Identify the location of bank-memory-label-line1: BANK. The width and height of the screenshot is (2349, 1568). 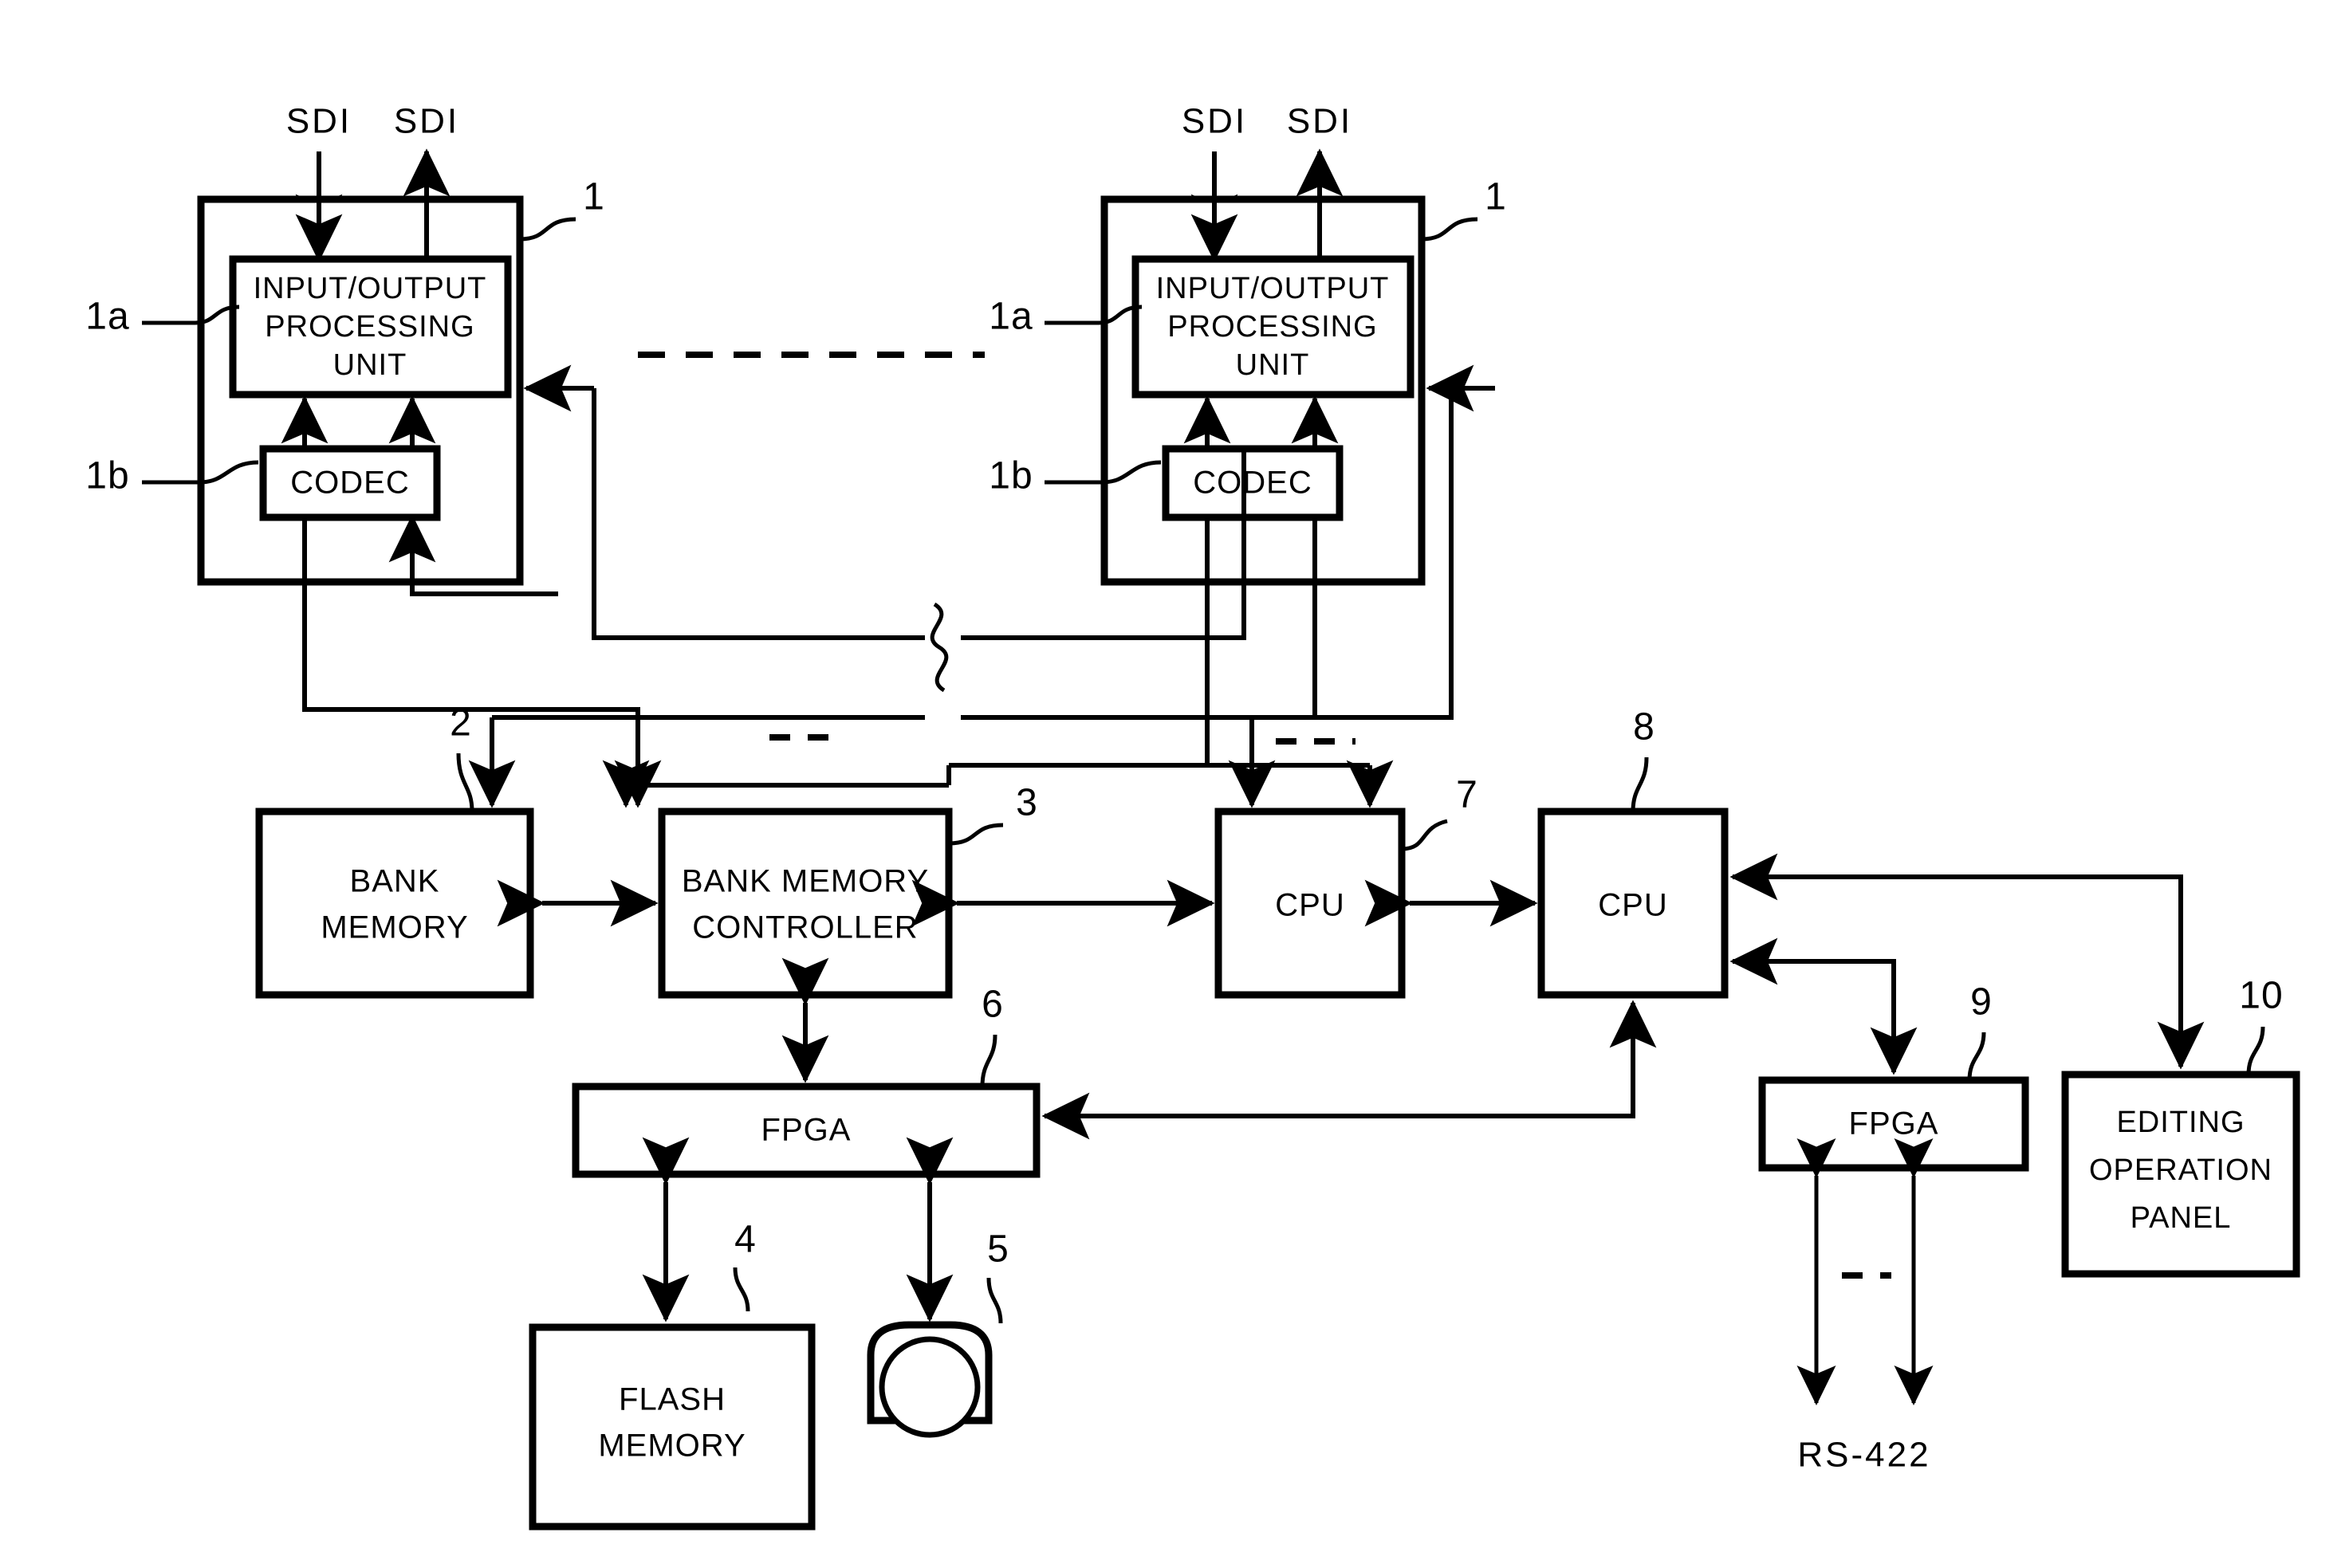
(395, 881).